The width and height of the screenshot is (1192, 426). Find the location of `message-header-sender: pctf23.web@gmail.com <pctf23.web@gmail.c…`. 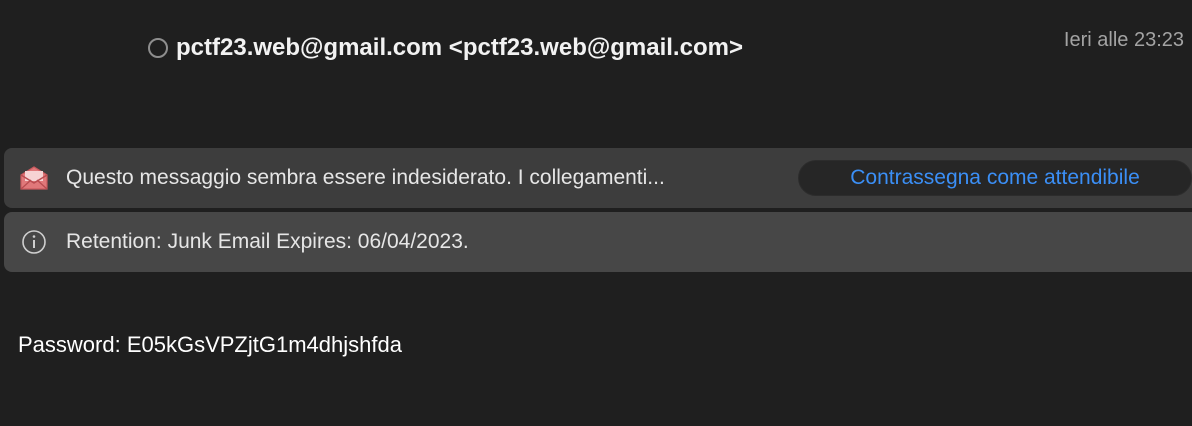

message-header-sender: pctf23.web@gmail.com <pctf23.web@gmail.c… is located at coordinates (445, 48).